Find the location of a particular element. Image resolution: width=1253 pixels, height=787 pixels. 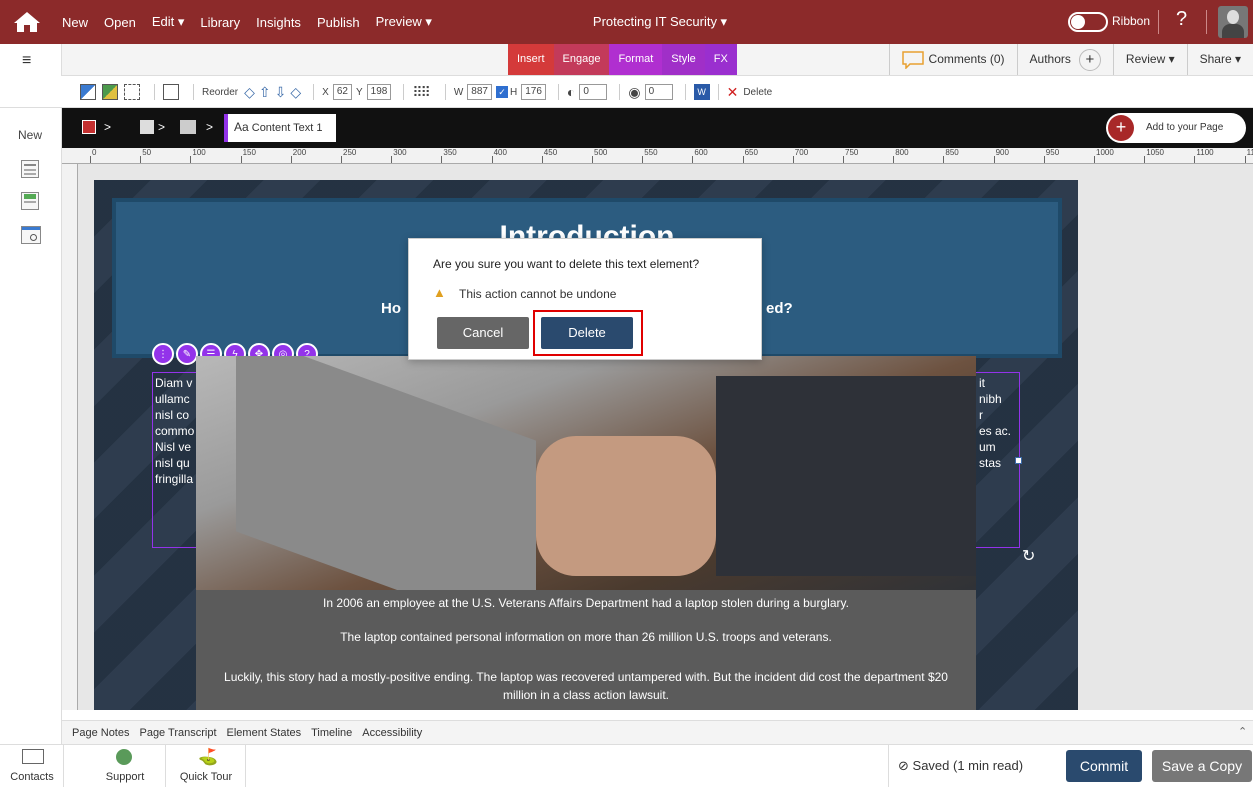

ruler-tick-label: 700 is located at coordinates (801, 152).